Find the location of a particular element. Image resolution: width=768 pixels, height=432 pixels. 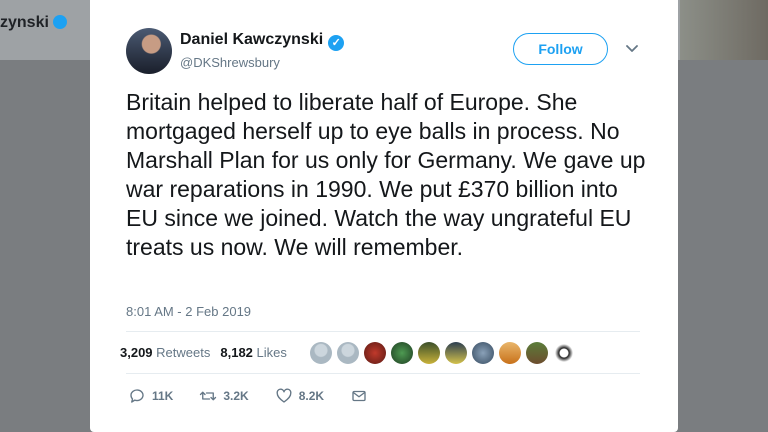

retweets-stat: 3,209 Retweets is located at coordinates (165, 352).